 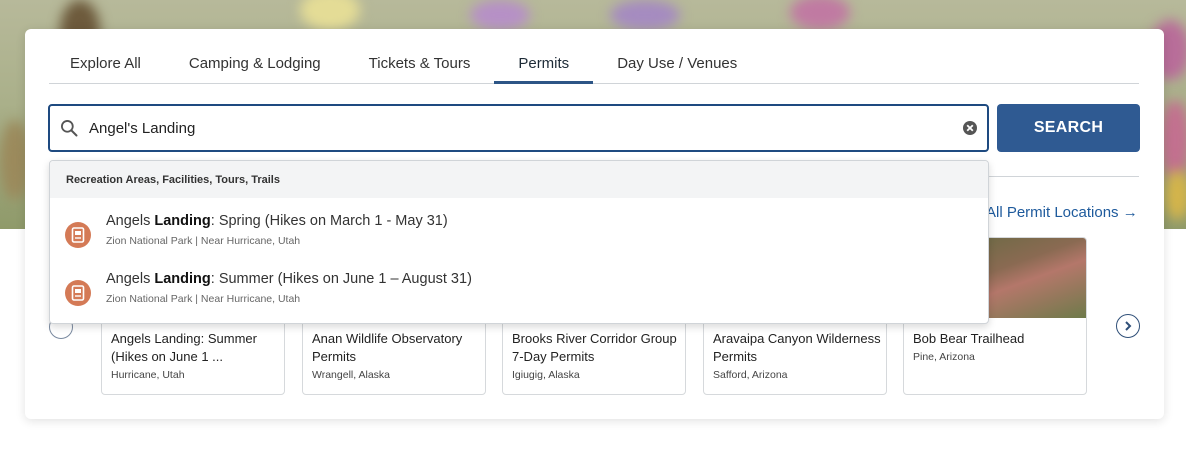 I want to click on search-row: SEARCH, so click(x=594, y=128).